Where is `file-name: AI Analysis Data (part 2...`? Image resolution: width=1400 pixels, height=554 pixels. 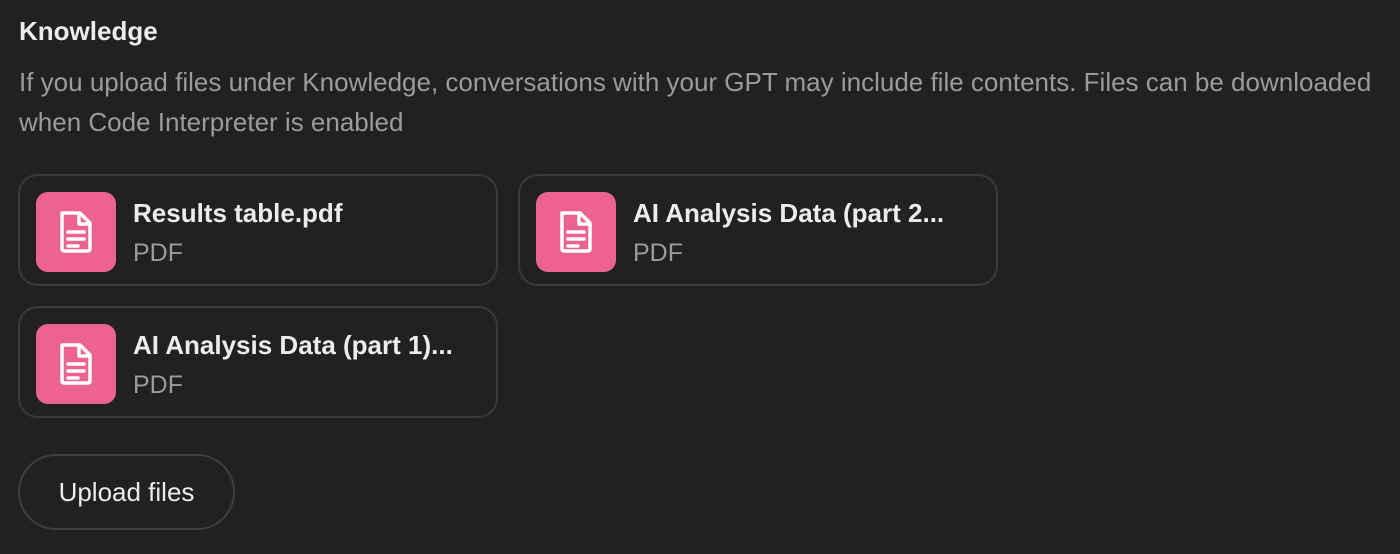 file-name: AI Analysis Data (part 2... is located at coordinates (789, 213).